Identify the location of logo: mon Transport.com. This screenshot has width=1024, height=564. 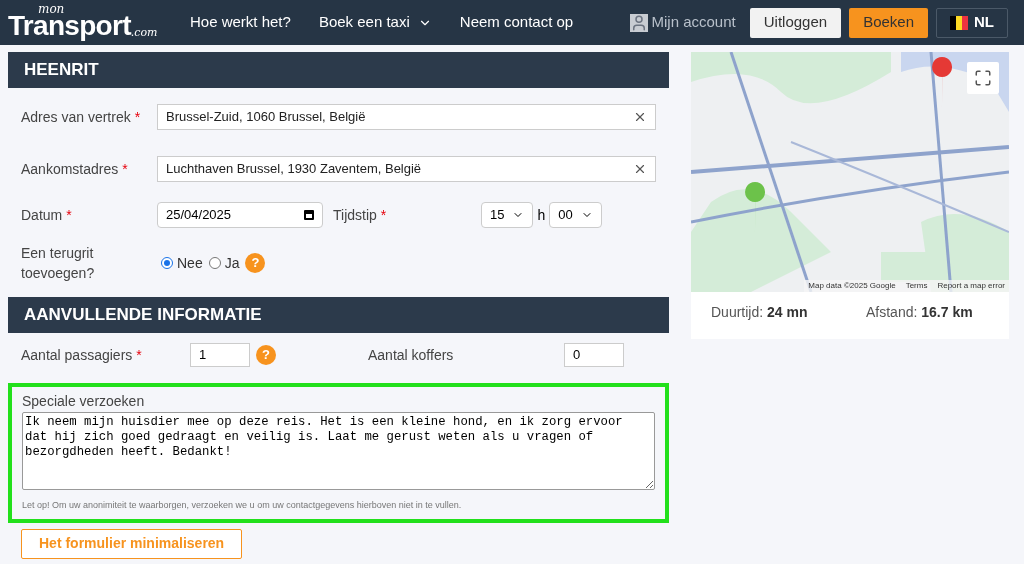
(94, 22).